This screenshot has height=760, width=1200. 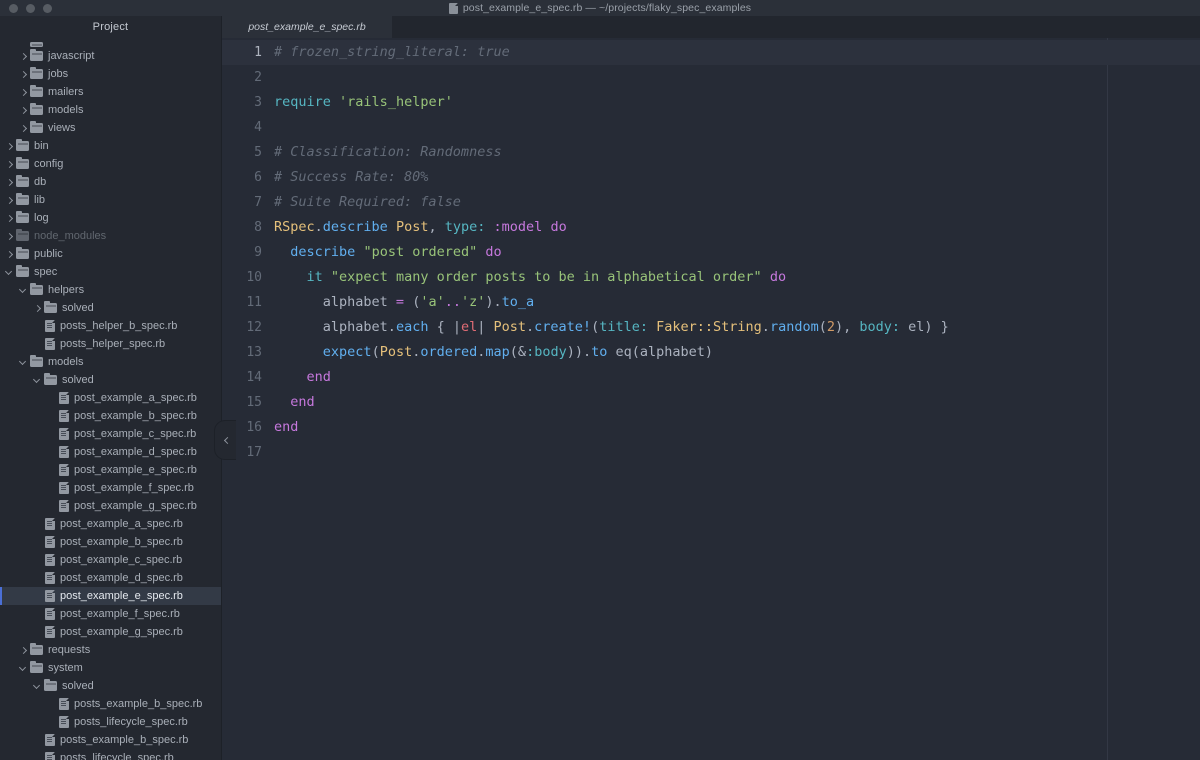 I want to click on sidebar-collapse-button, so click(x=225, y=440).